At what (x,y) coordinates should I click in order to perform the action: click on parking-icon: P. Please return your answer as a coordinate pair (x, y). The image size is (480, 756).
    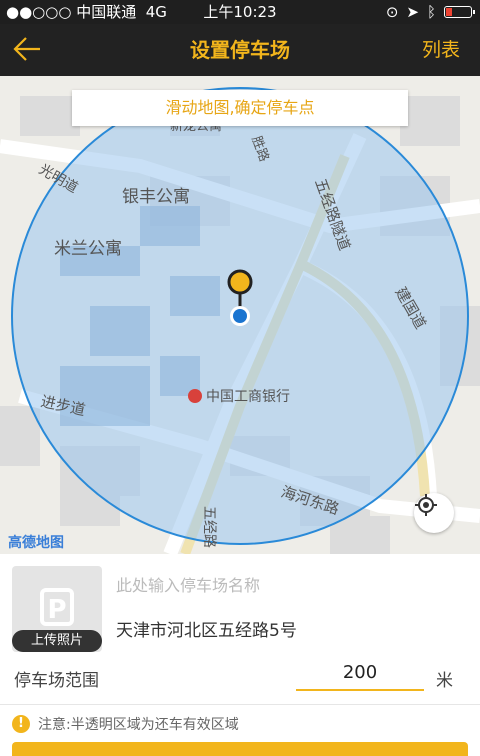
    Looking at the image, I should click on (57, 607).